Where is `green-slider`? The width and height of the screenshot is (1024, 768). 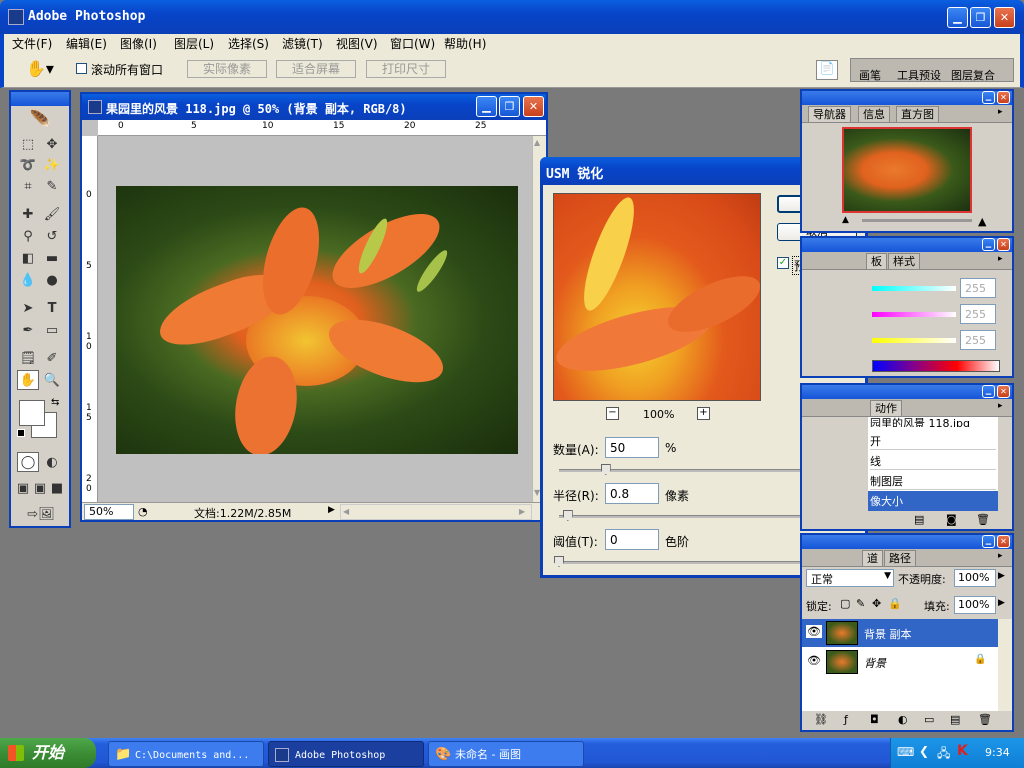 green-slider is located at coordinates (914, 314).